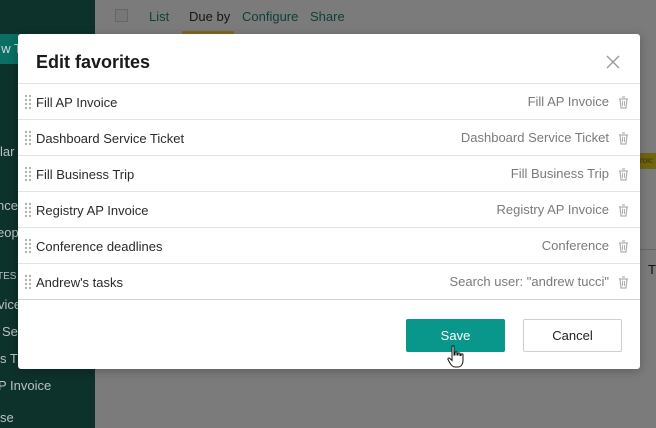  Describe the element at coordinates (85, 174) in the screenshot. I see `favorite-name: Fill Business Trip` at that location.